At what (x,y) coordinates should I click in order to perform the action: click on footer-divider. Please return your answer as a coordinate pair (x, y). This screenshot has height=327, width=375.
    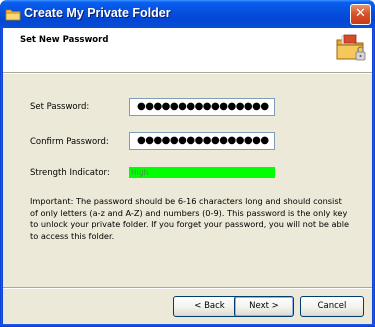
    Looking at the image, I should click on (187, 288).